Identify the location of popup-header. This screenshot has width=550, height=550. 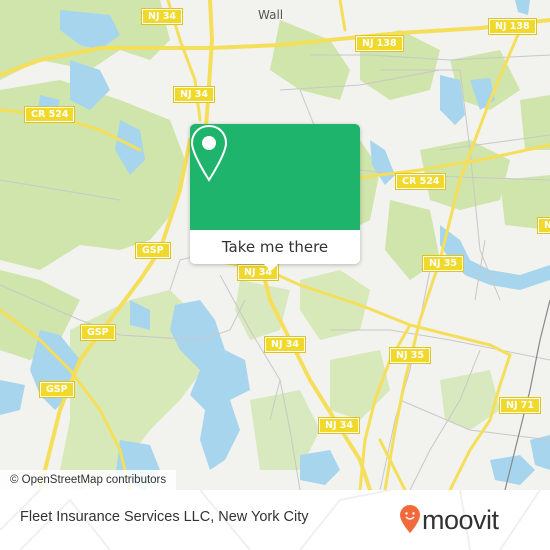
(275, 177).